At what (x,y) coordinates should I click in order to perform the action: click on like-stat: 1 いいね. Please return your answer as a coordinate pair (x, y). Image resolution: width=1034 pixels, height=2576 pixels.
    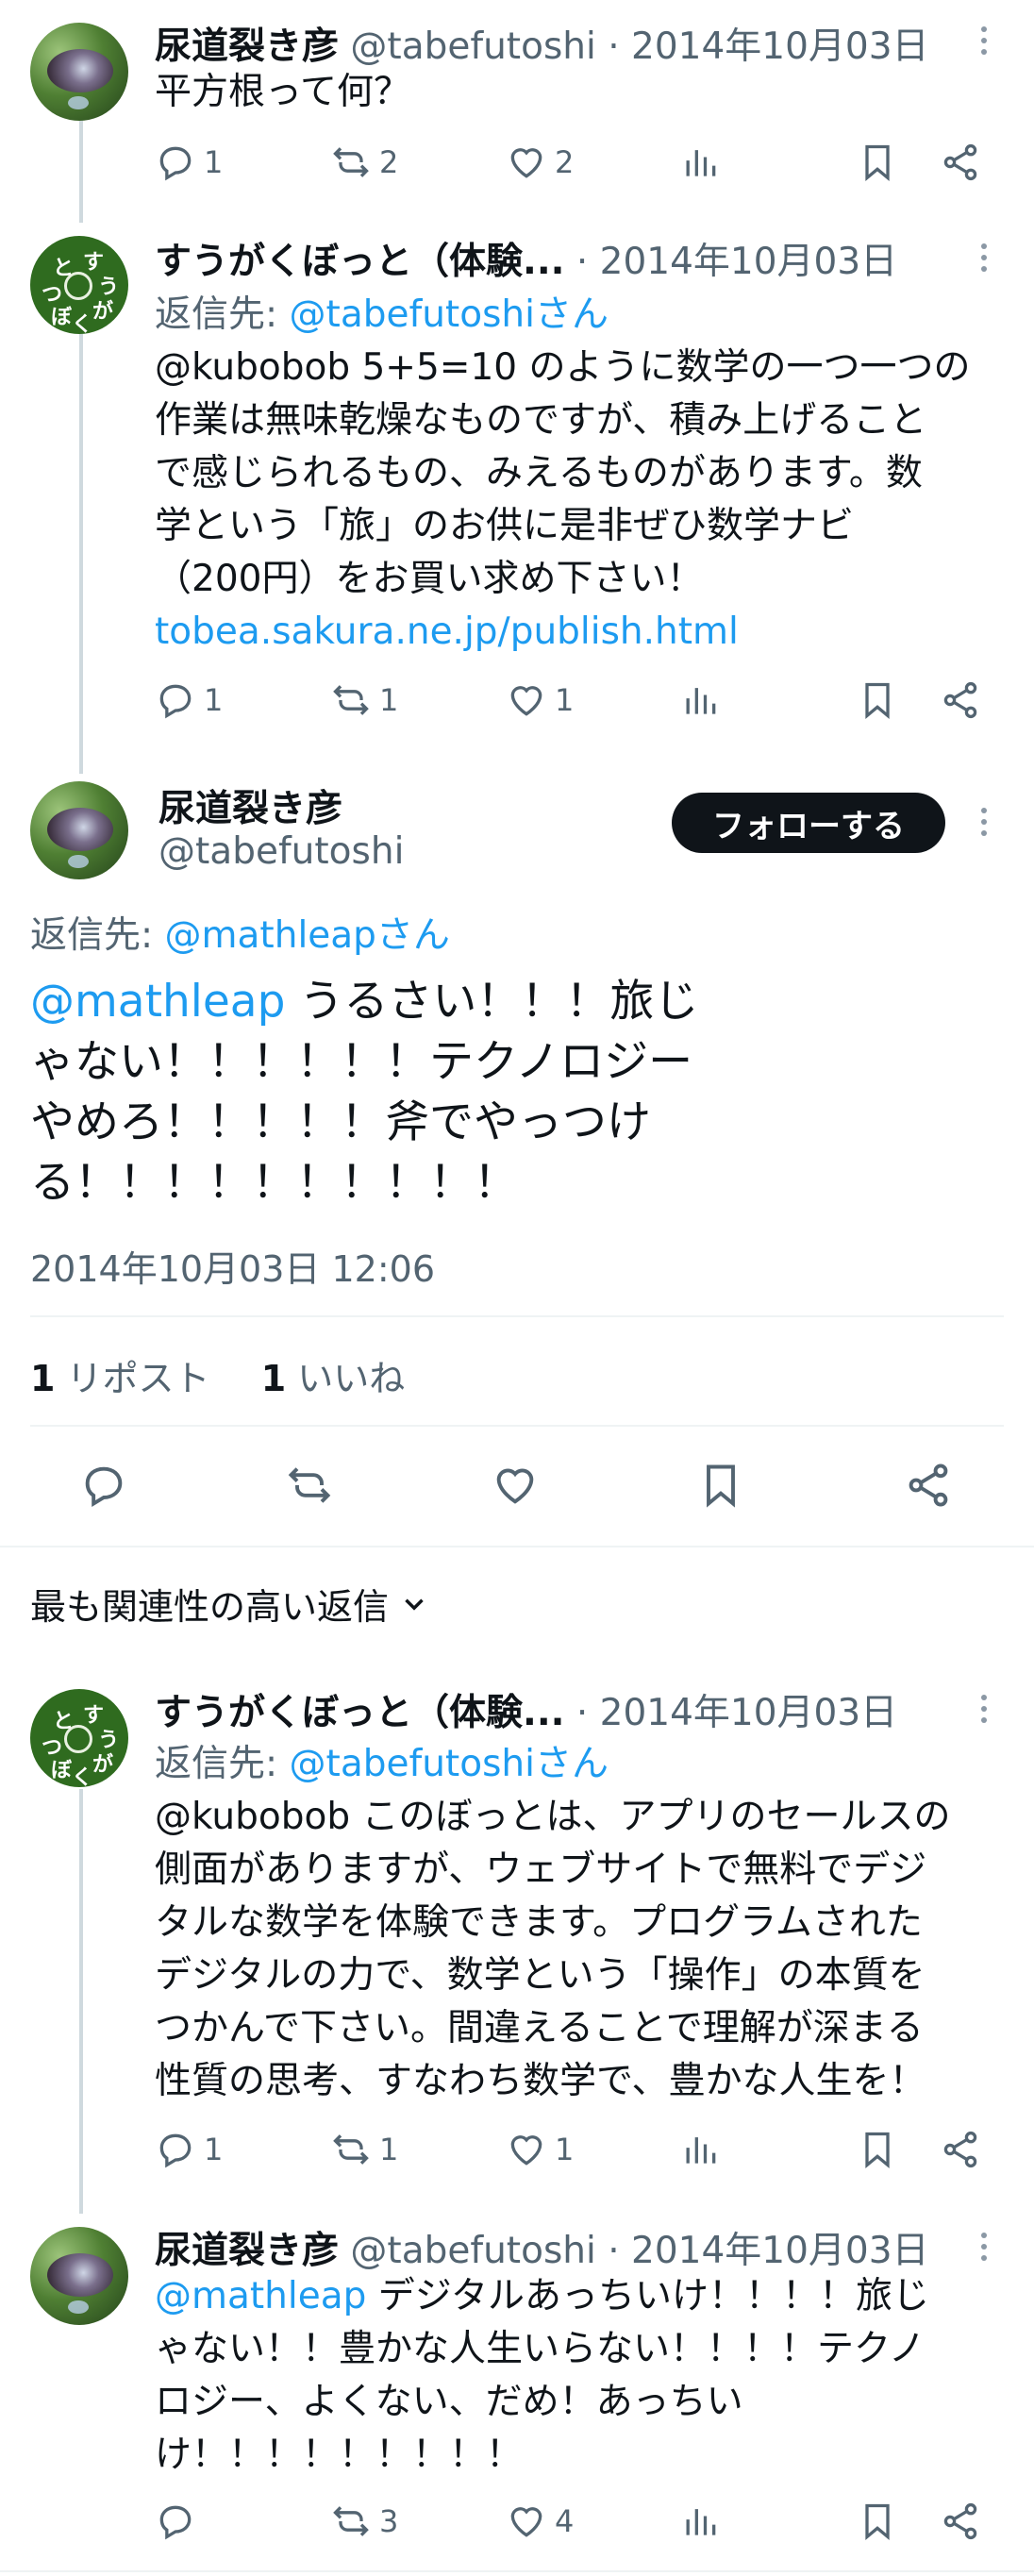
    Looking at the image, I should click on (333, 1378).